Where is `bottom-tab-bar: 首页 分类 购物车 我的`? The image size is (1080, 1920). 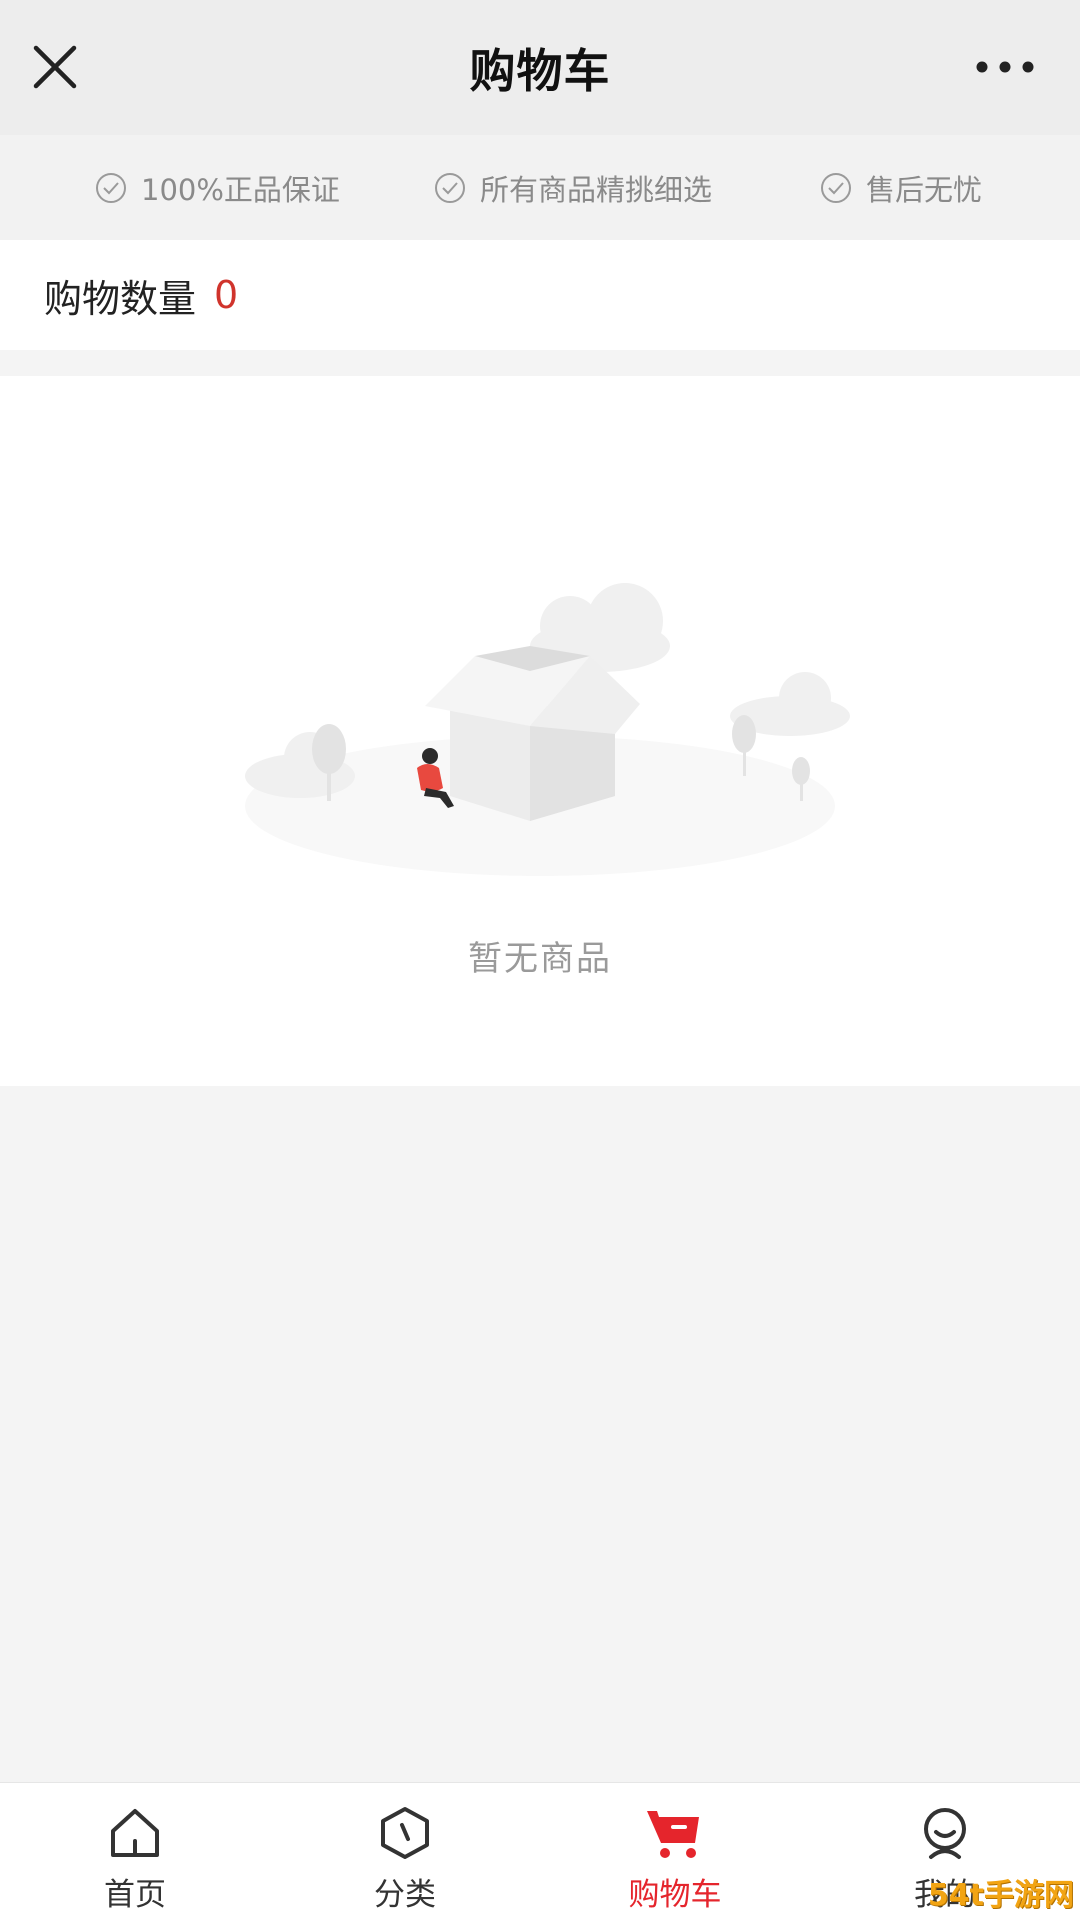
bottom-tab-bar: 首页 分类 购物车 我的 is located at coordinates (540, 1851).